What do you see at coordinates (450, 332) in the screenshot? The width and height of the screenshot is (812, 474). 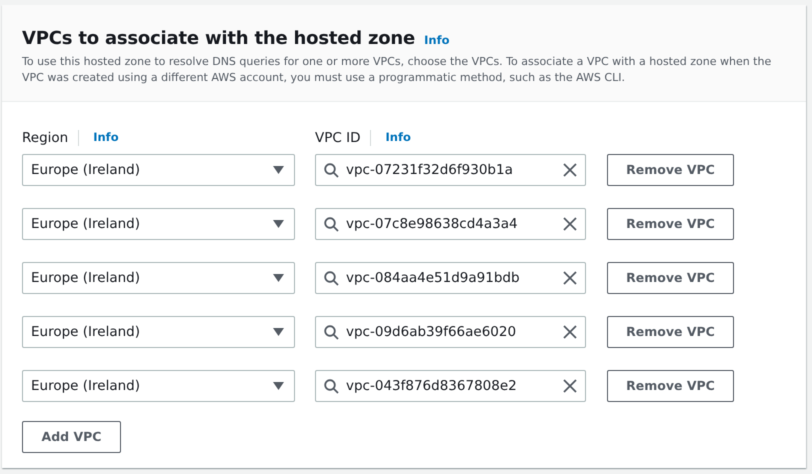 I see `vpc-id-field: vpc-09d6ab39f66ae6020` at bounding box center [450, 332].